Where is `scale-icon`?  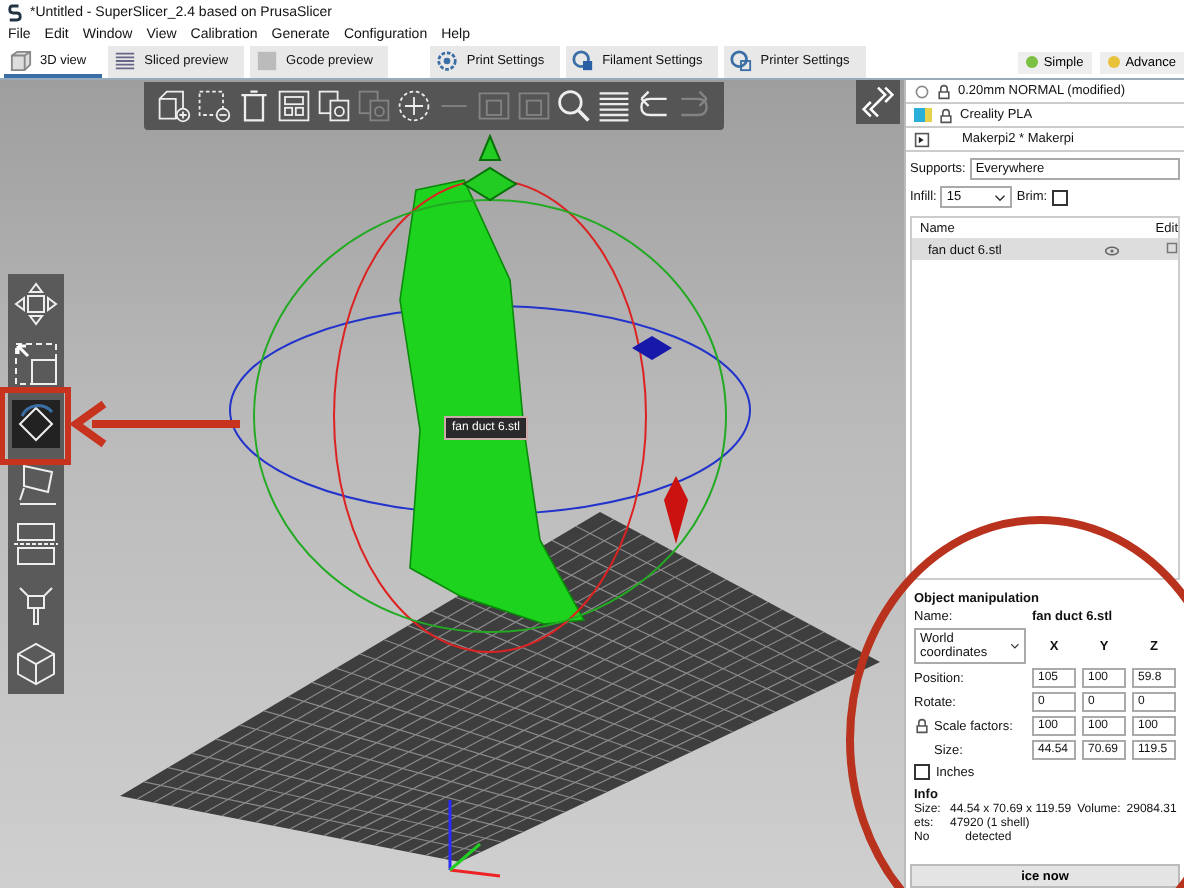 scale-icon is located at coordinates (36, 364).